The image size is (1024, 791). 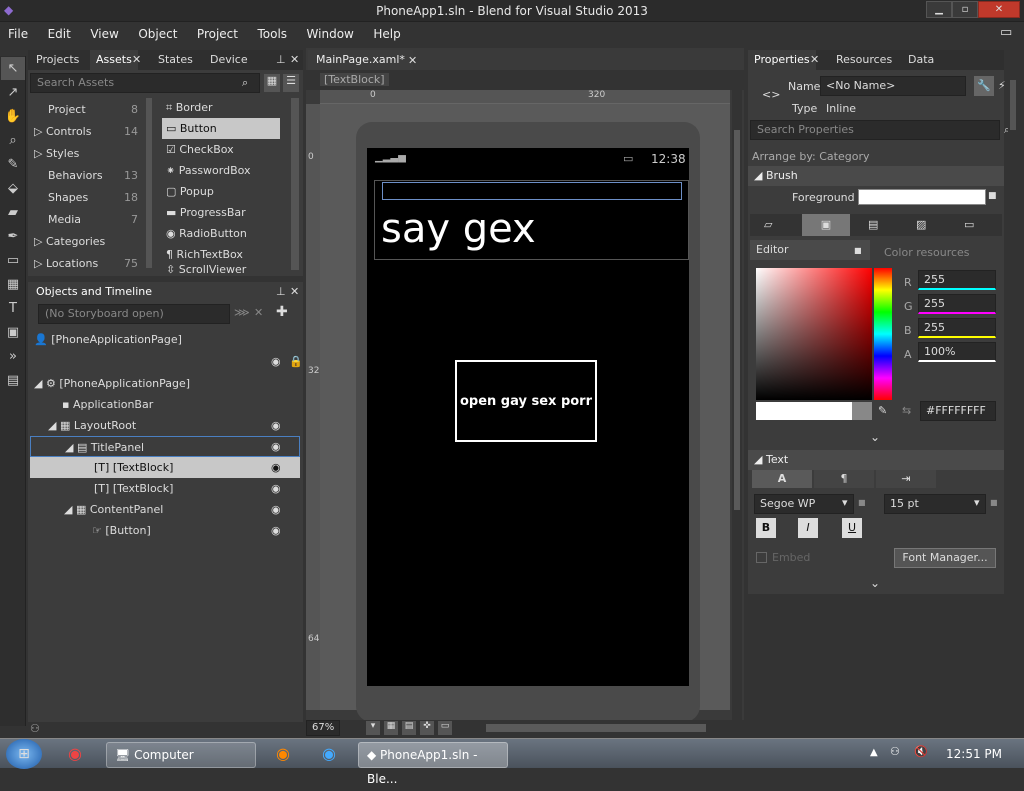 I want to click on tree-phone-application-page: ◢ ⚙ [PhoneApplicationPage], so click(x=169, y=383).